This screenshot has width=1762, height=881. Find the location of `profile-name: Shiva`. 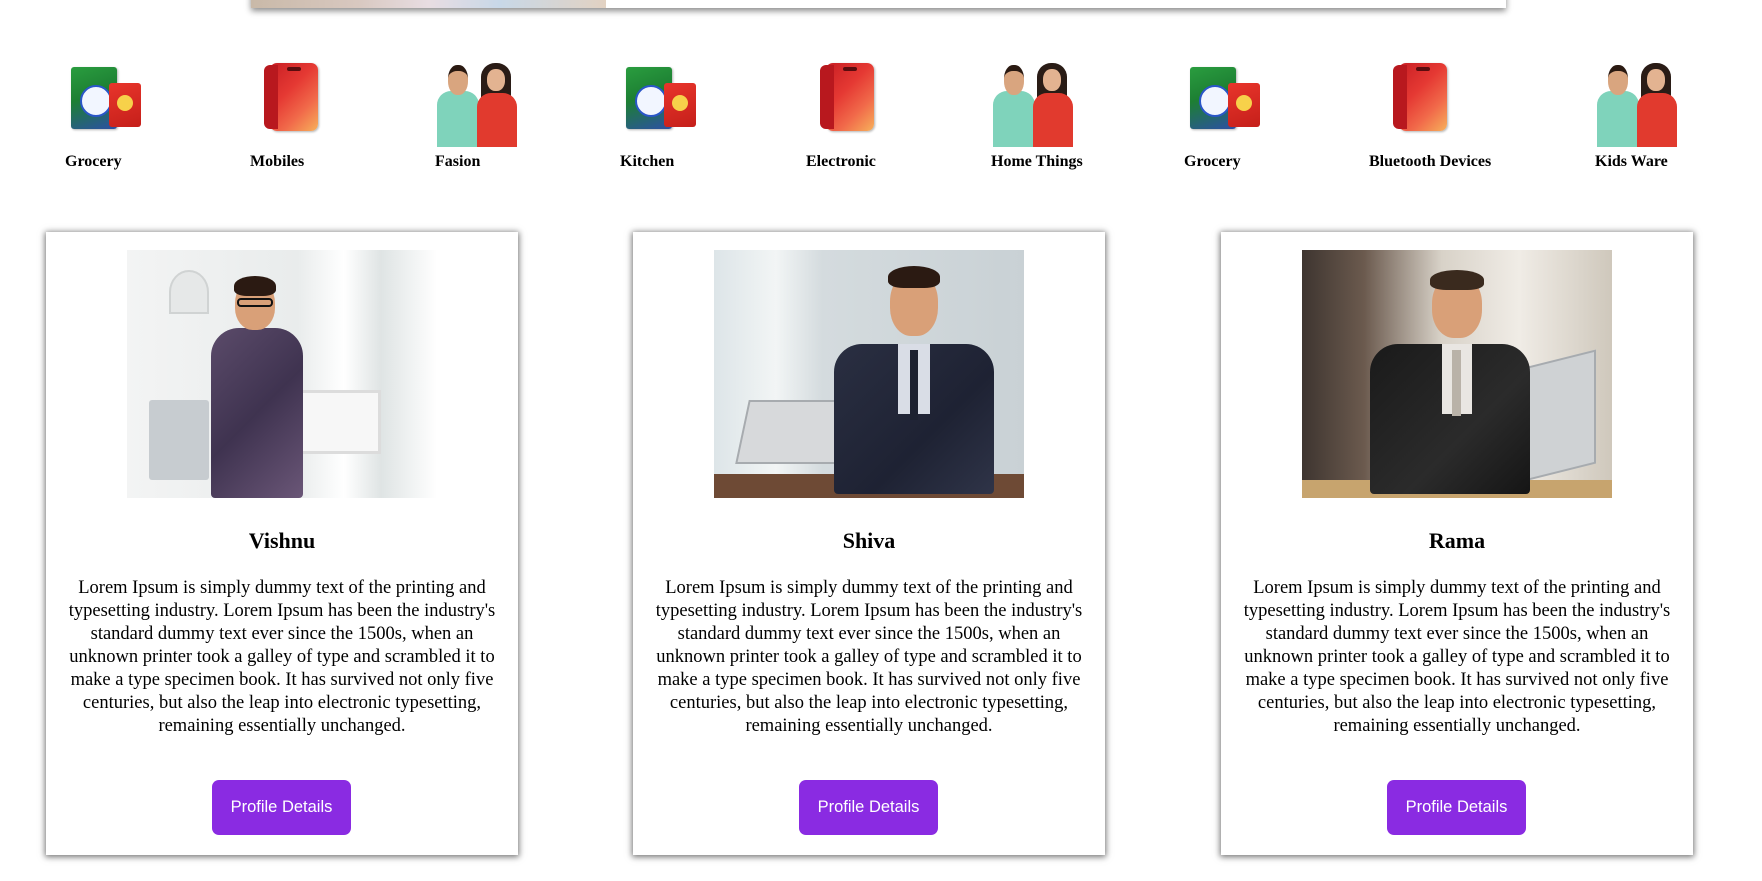

profile-name: Shiva is located at coordinates (869, 540).